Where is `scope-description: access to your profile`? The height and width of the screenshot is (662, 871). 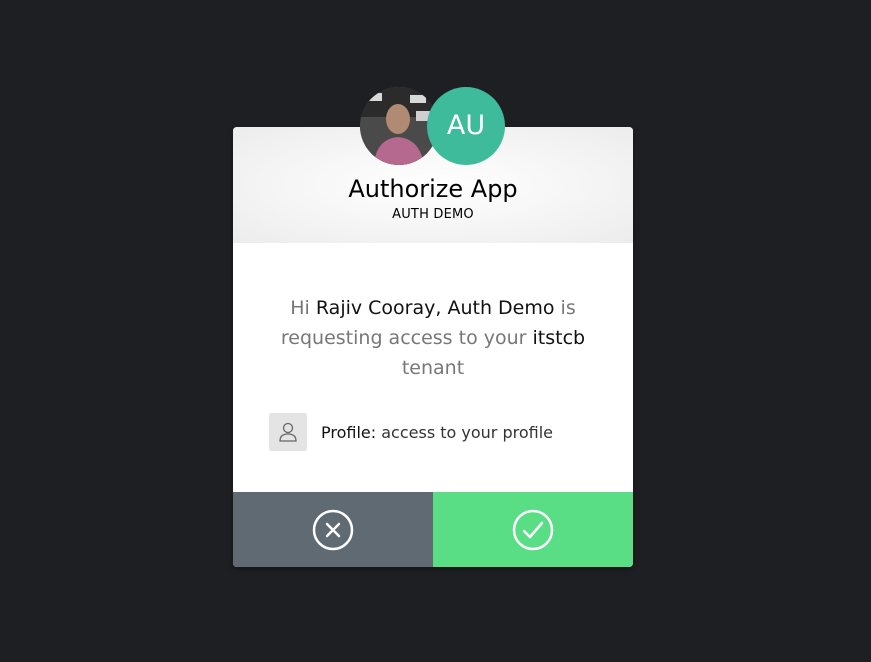
scope-description: access to your profile is located at coordinates (467, 432).